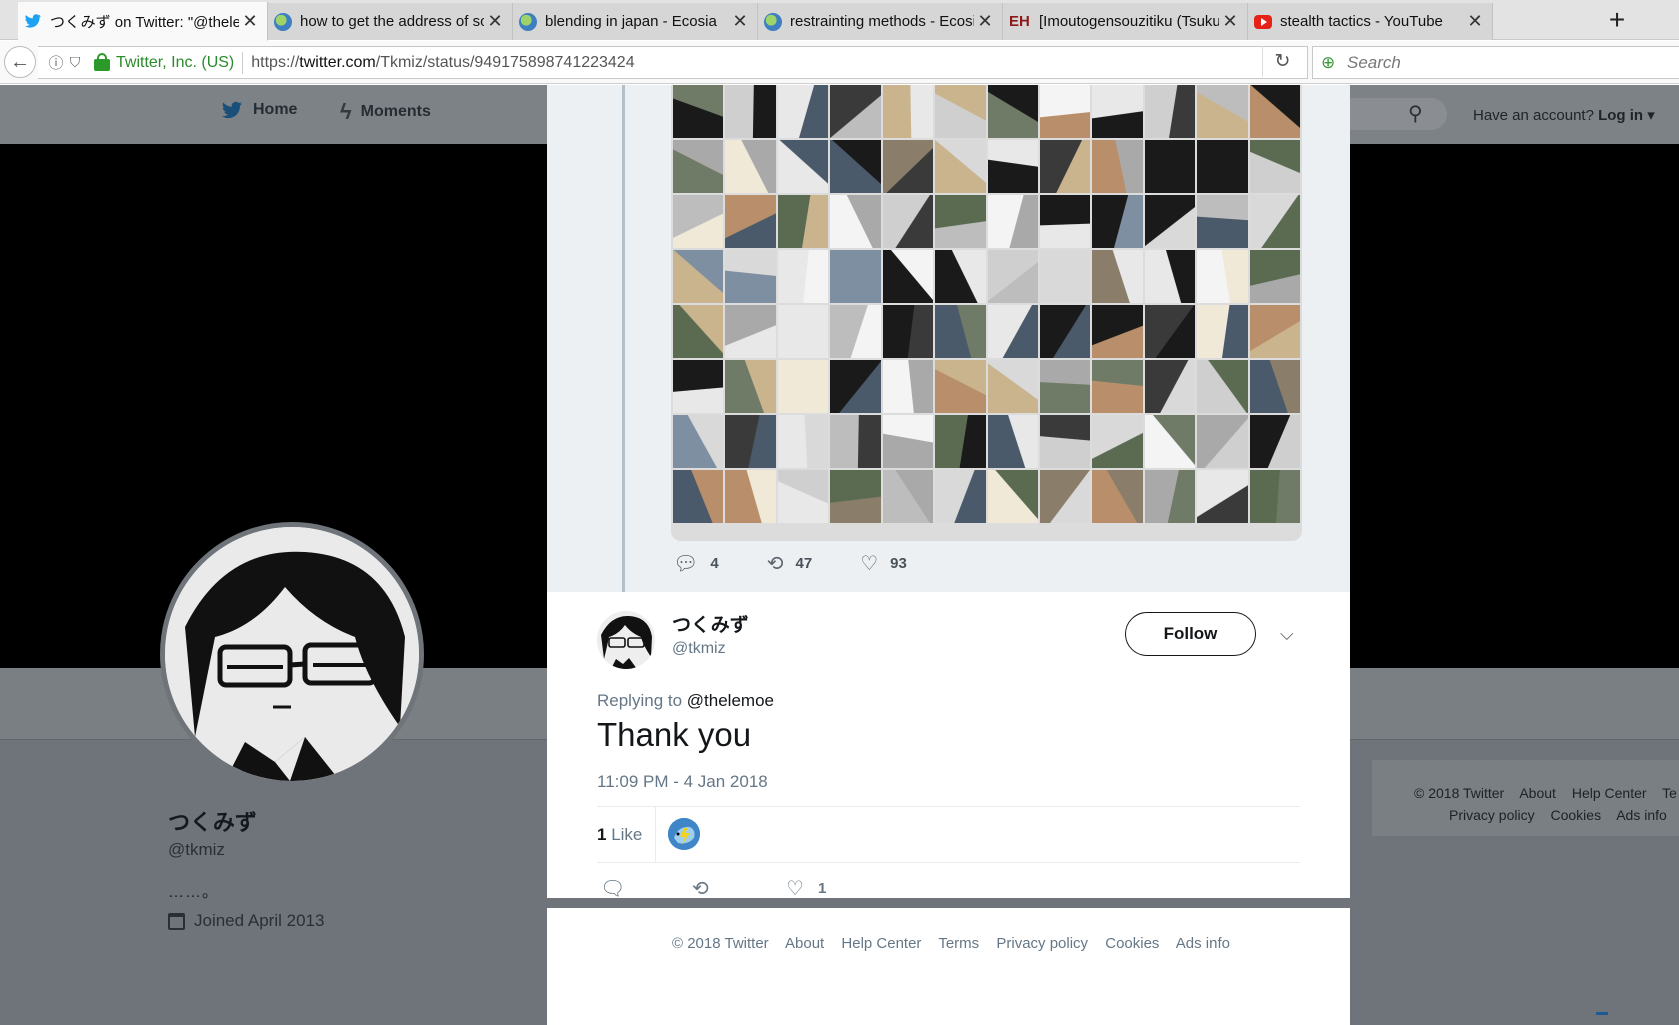 The image size is (1679, 1025). What do you see at coordinates (1282, 61) in the screenshot?
I see `reload-icon: ↻` at bounding box center [1282, 61].